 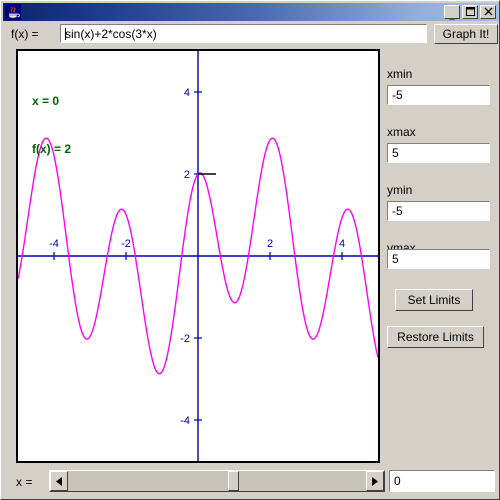 I want to click on scroll-right-button, so click(x=375, y=481).